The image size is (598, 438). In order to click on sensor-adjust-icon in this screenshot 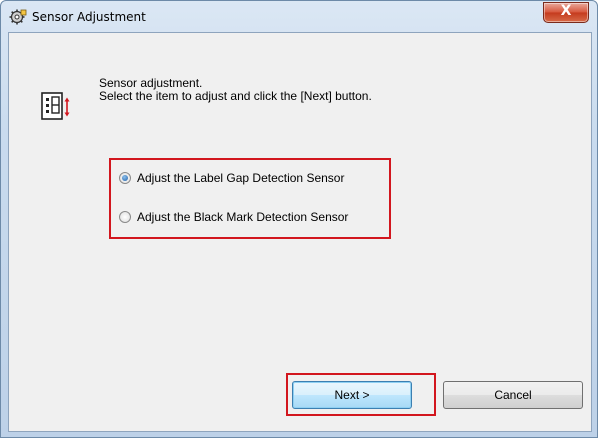, I will do `click(55, 106)`.